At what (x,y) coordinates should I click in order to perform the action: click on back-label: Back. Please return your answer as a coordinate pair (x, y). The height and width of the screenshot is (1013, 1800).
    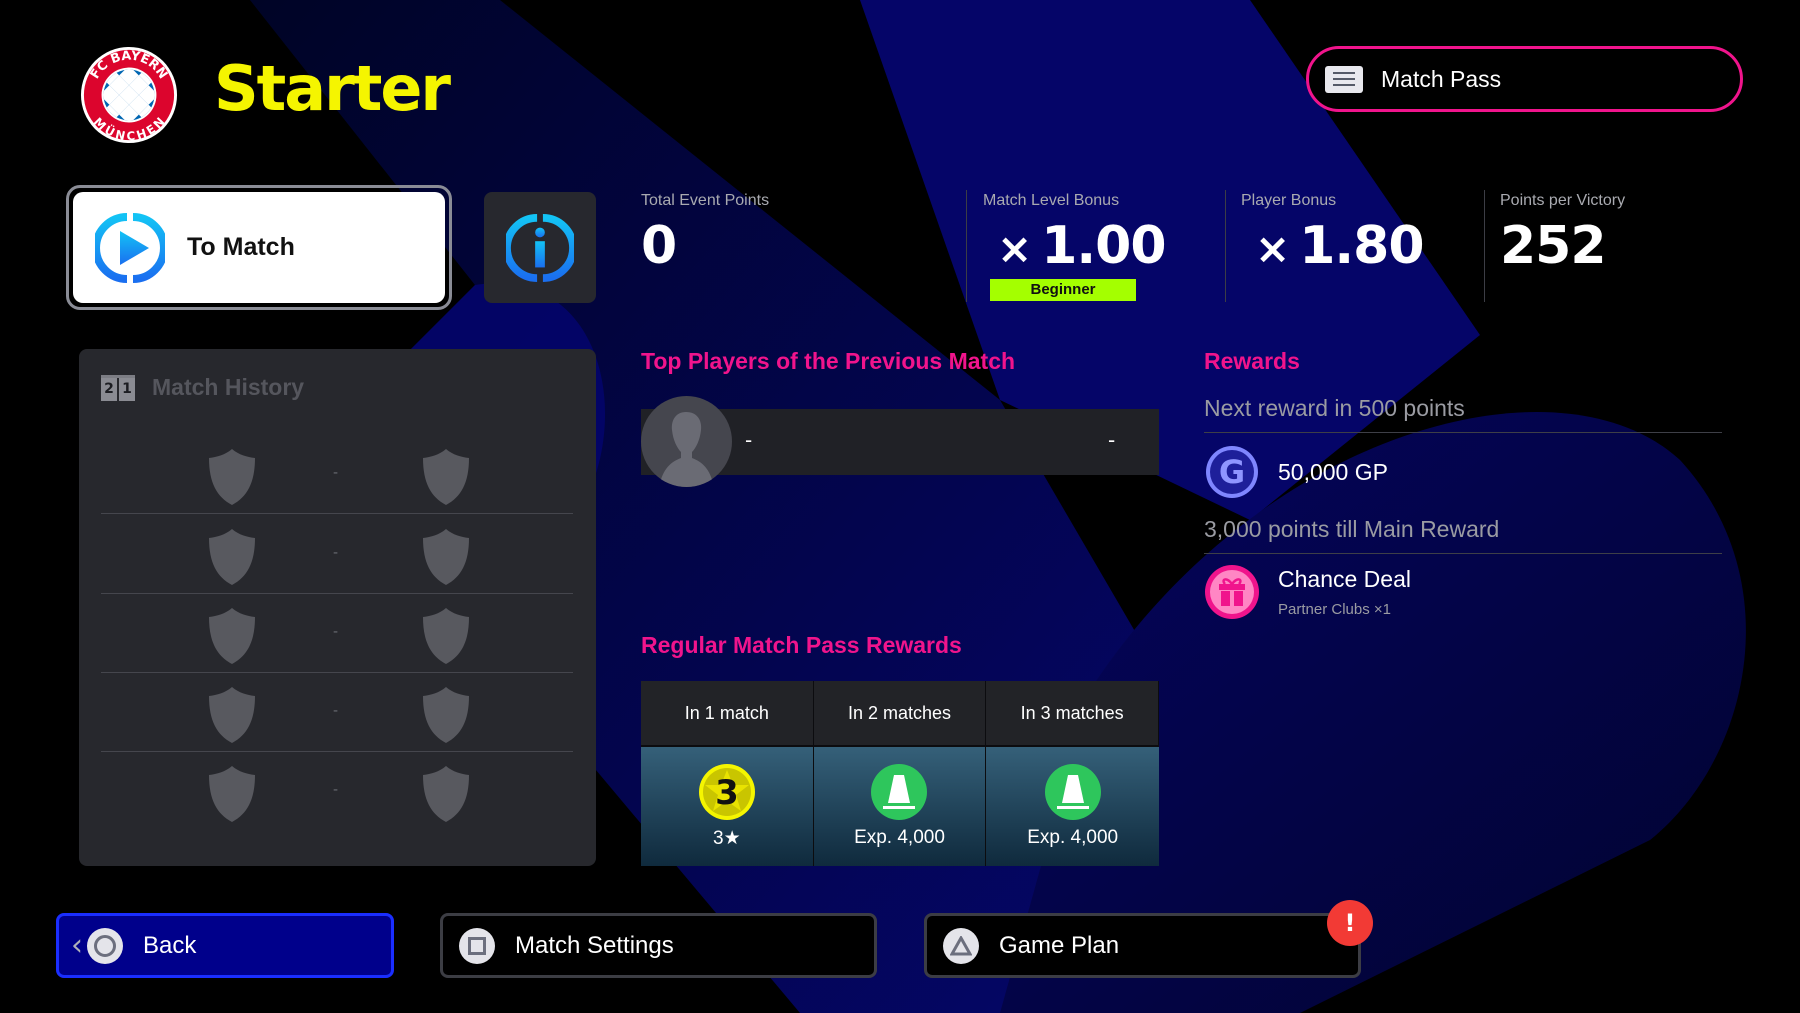
    Looking at the image, I should click on (170, 945).